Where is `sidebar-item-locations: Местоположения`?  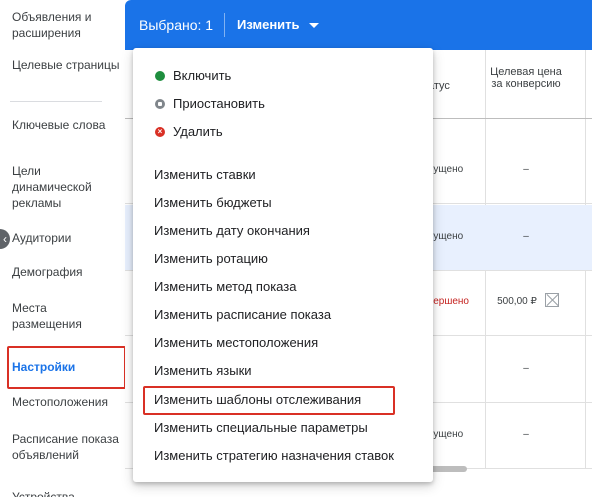 sidebar-item-locations: Местоположения is located at coordinates (66, 402).